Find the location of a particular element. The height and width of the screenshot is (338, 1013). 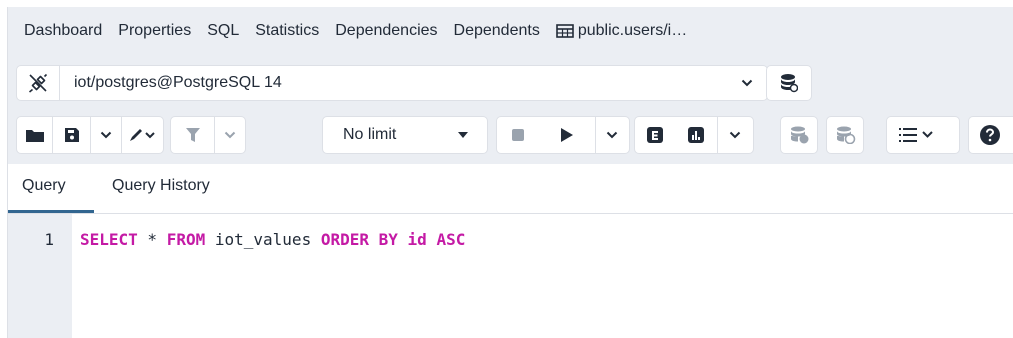

chevron-down-icon is located at coordinates (747, 83).